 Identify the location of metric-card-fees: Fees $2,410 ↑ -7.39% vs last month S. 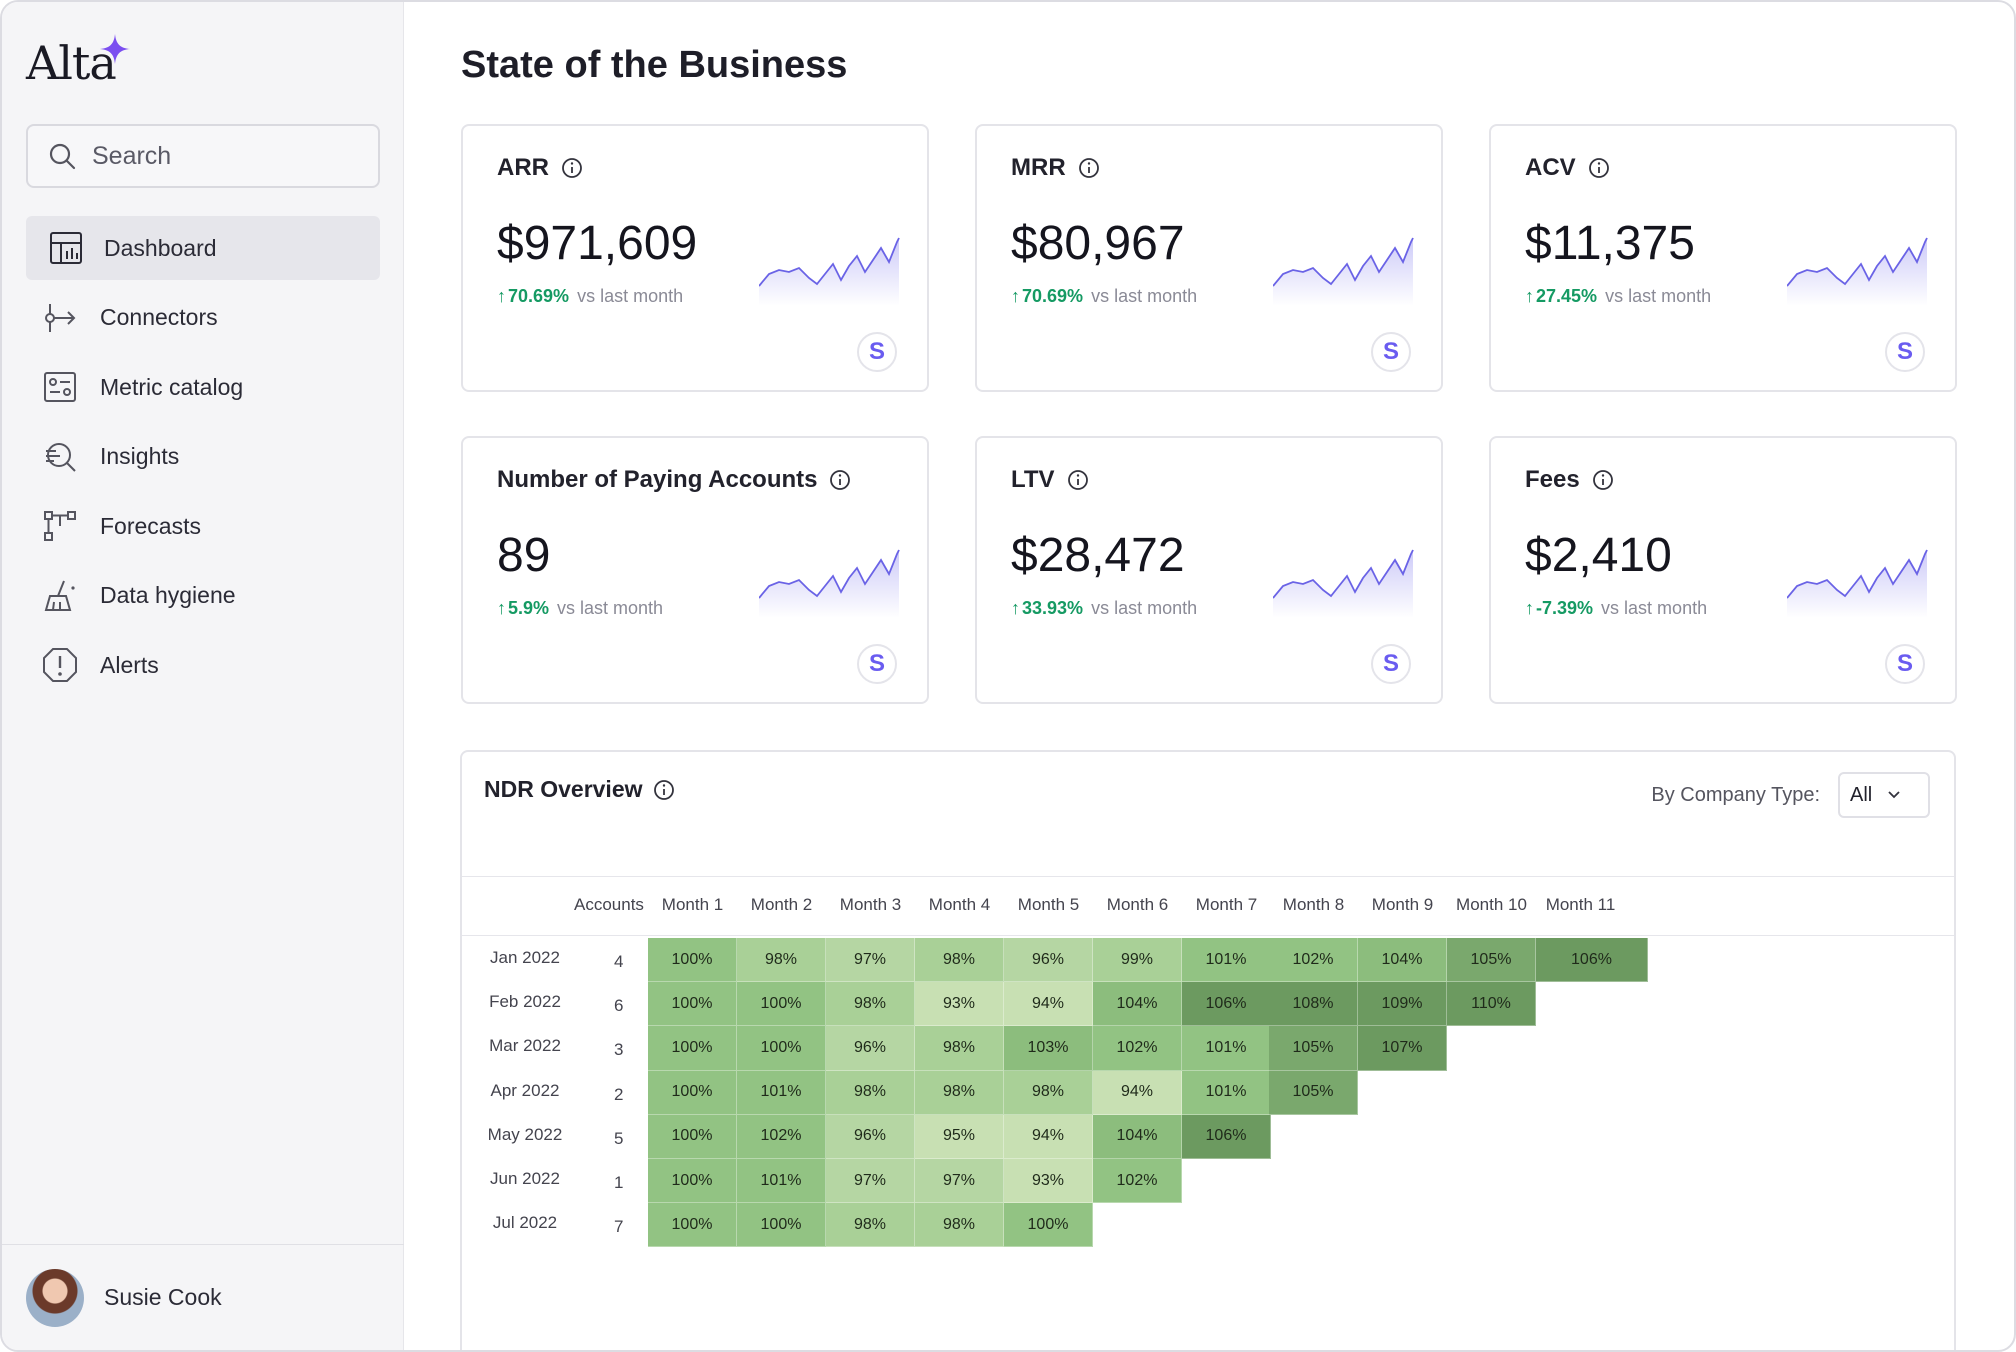
(1723, 570).